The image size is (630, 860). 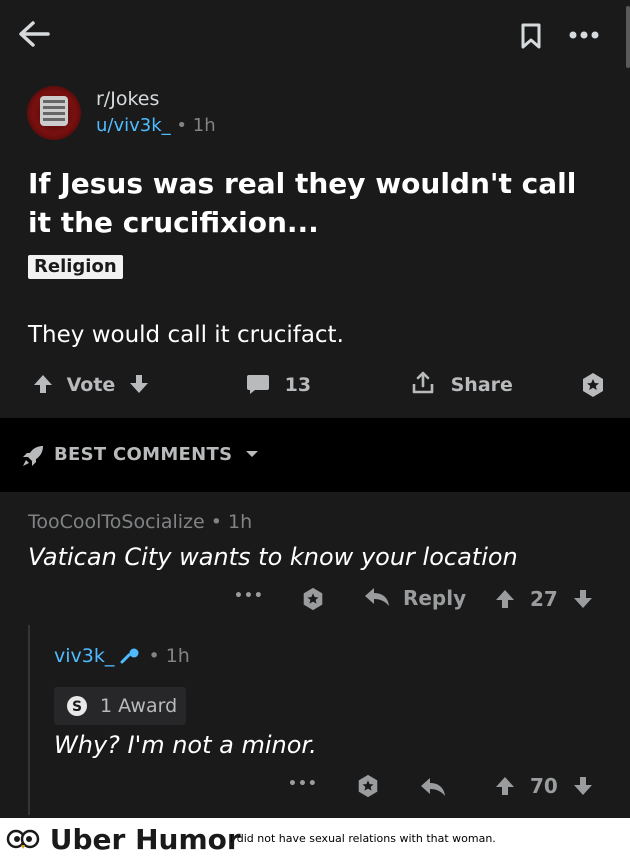 What do you see at coordinates (143, 454) in the screenshot?
I see `sort-label: BEST COMMENTS` at bounding box center [143, 454].